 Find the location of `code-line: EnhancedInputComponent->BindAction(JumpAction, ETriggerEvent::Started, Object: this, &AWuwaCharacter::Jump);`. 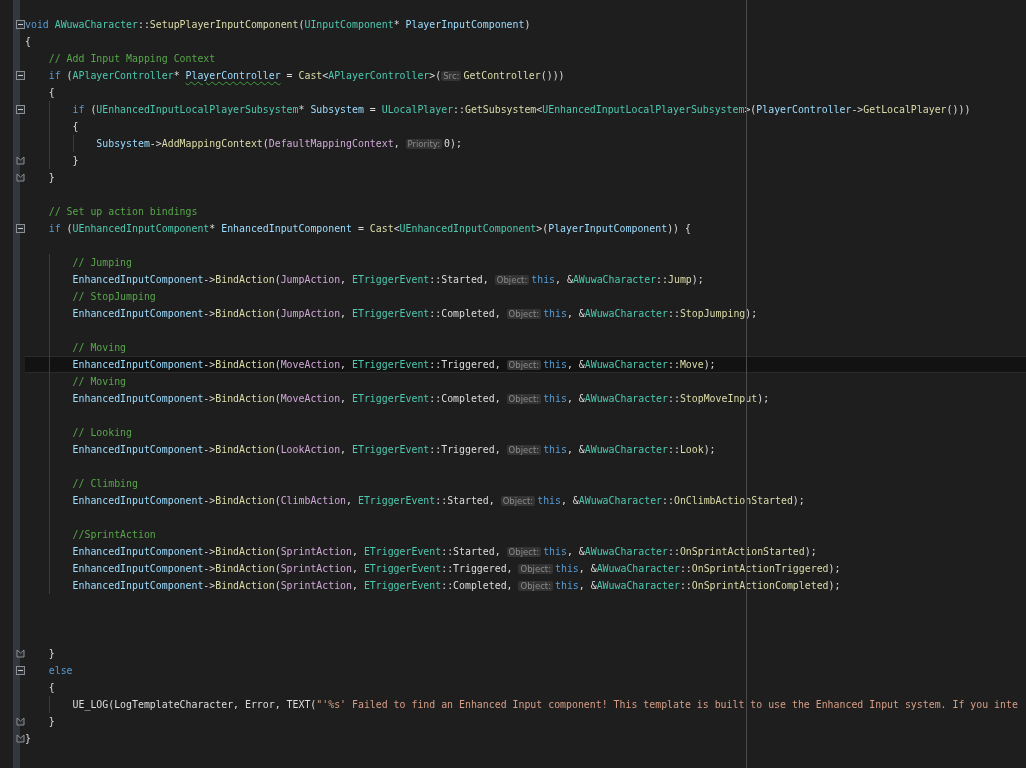

code-line: EnhancedInputComponent->BindAction(JumpAction, ETriggerEvent::Started, Object: this, &AWuwaCharacter::Jump); is located at coordinates (388, 279).